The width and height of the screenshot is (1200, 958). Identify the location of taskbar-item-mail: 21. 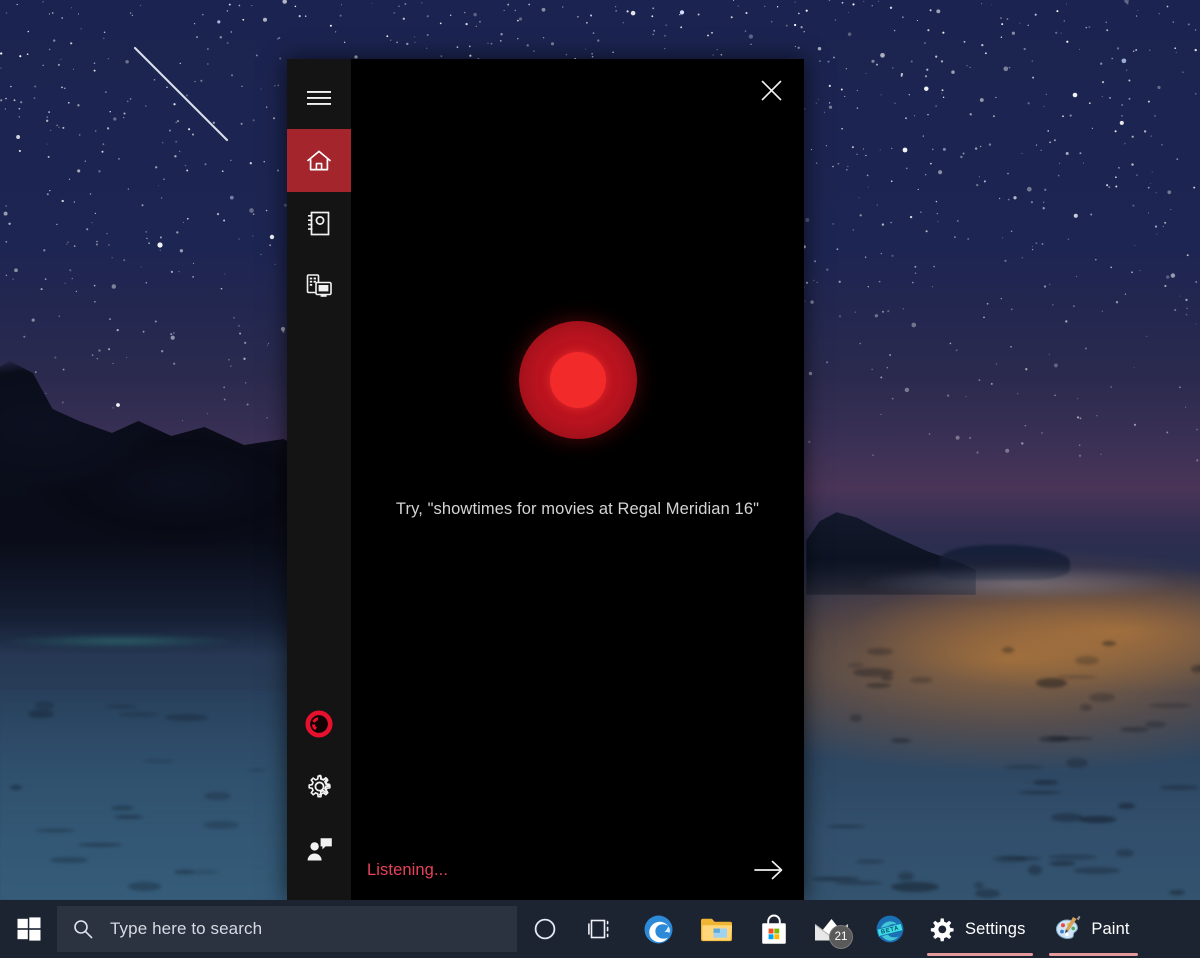
(832, 929).